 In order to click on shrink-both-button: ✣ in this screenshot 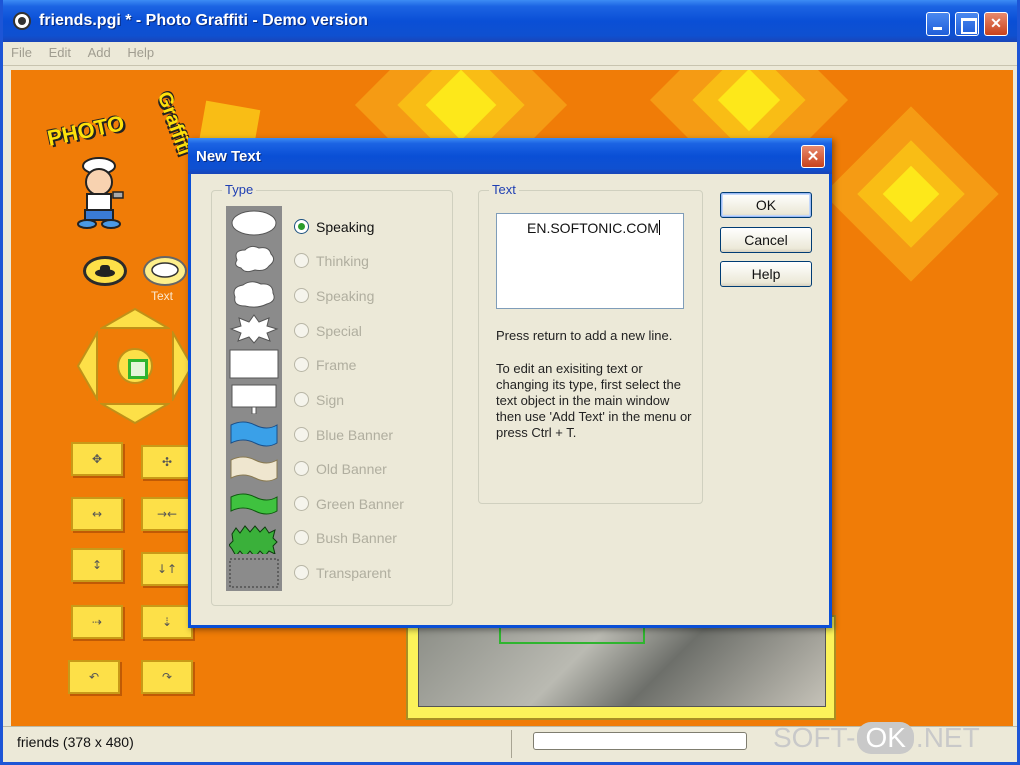, I will do `click(167, 462)`.